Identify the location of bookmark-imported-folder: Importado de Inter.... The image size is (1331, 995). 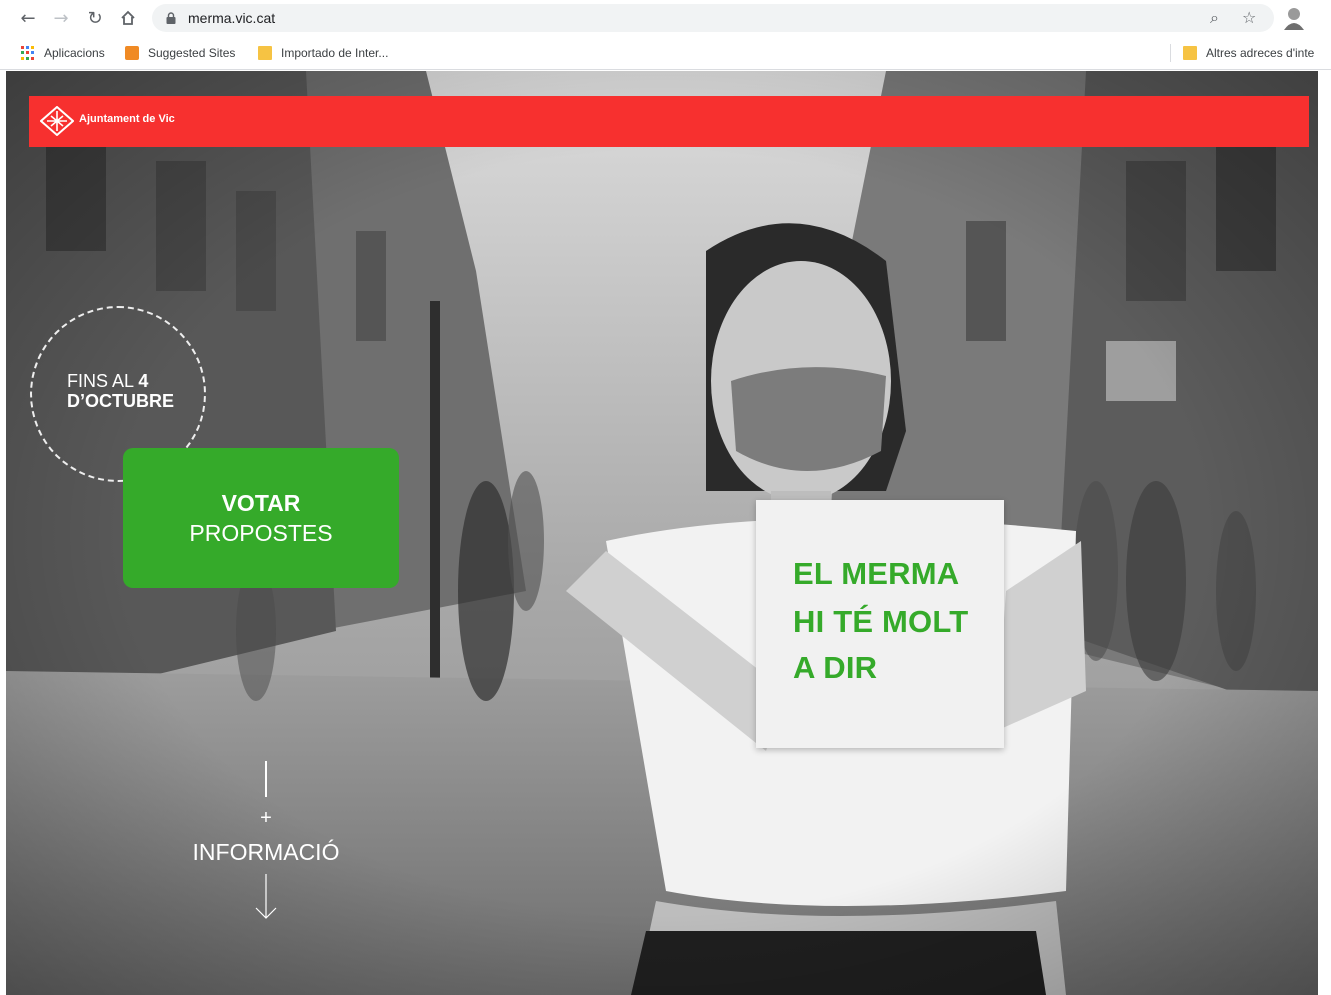
(323, 53).